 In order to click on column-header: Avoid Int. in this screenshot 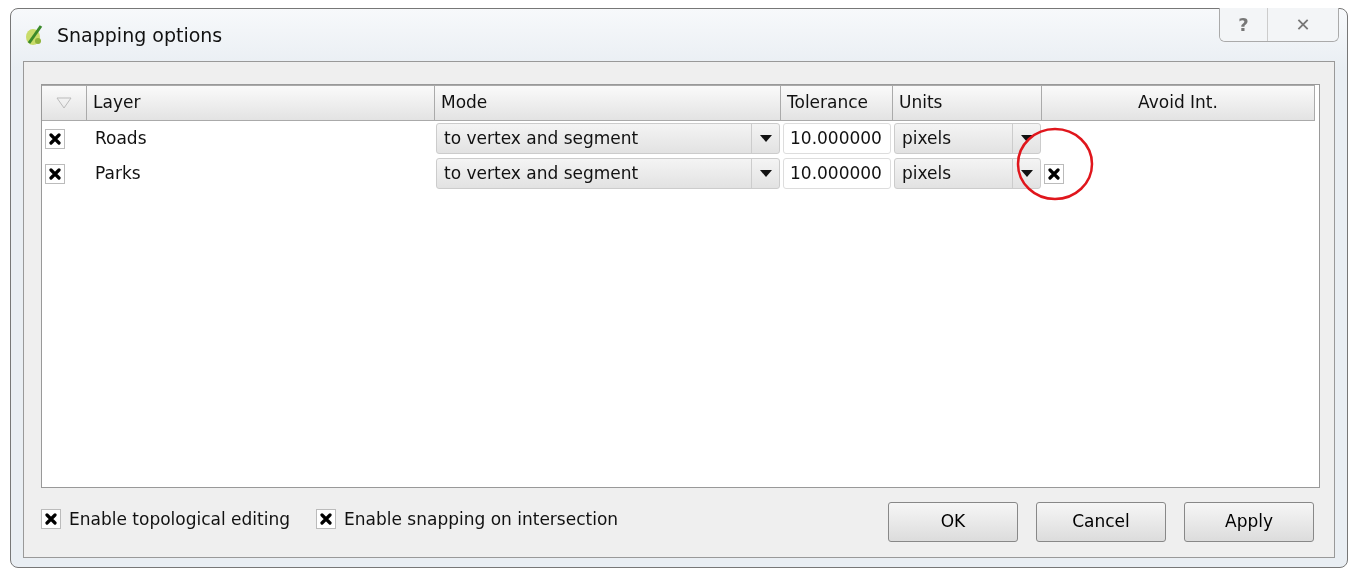, I will do `click(1178, 103)`.